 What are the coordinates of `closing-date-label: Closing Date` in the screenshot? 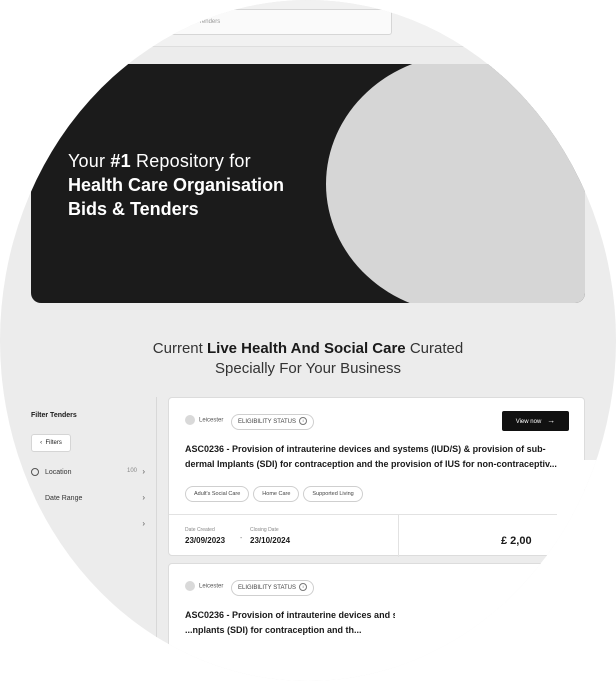 It's located at (264, 530).